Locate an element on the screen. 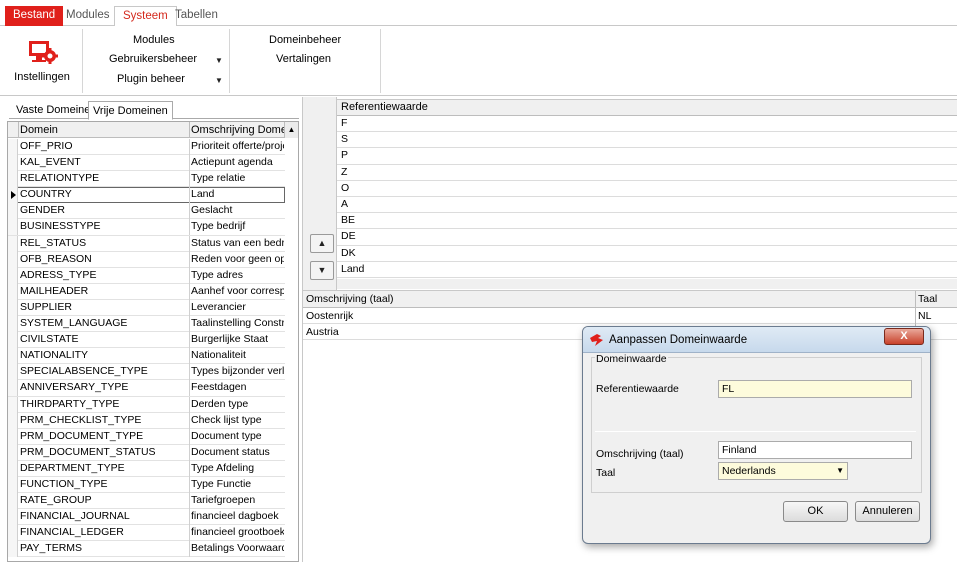  table-row: MAILHEADER Aanhef voor correspo is located at coordinates (146, 291).